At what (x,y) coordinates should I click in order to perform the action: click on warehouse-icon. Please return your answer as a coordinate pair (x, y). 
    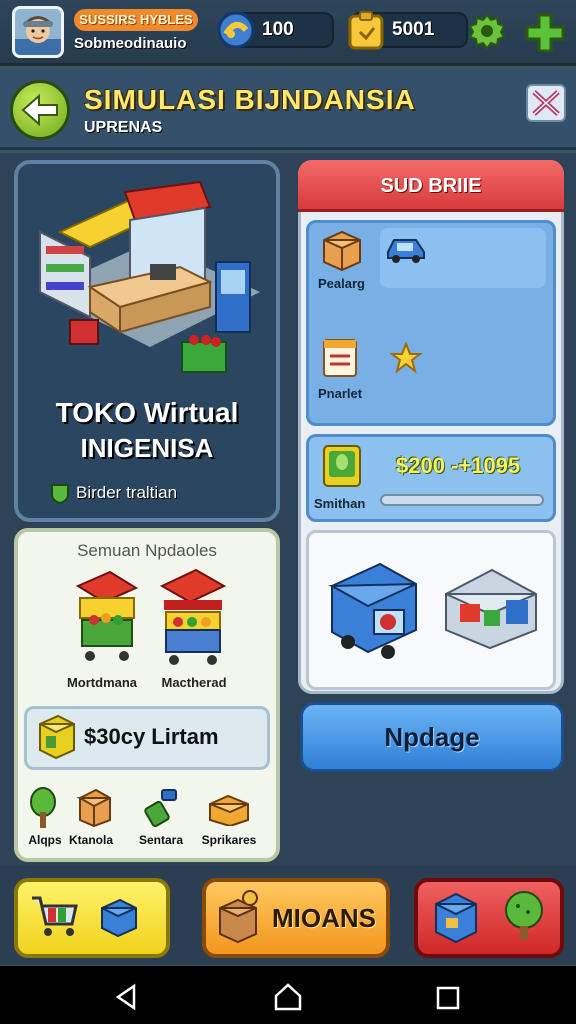
    Looking at the image, I should click on (490, 605).